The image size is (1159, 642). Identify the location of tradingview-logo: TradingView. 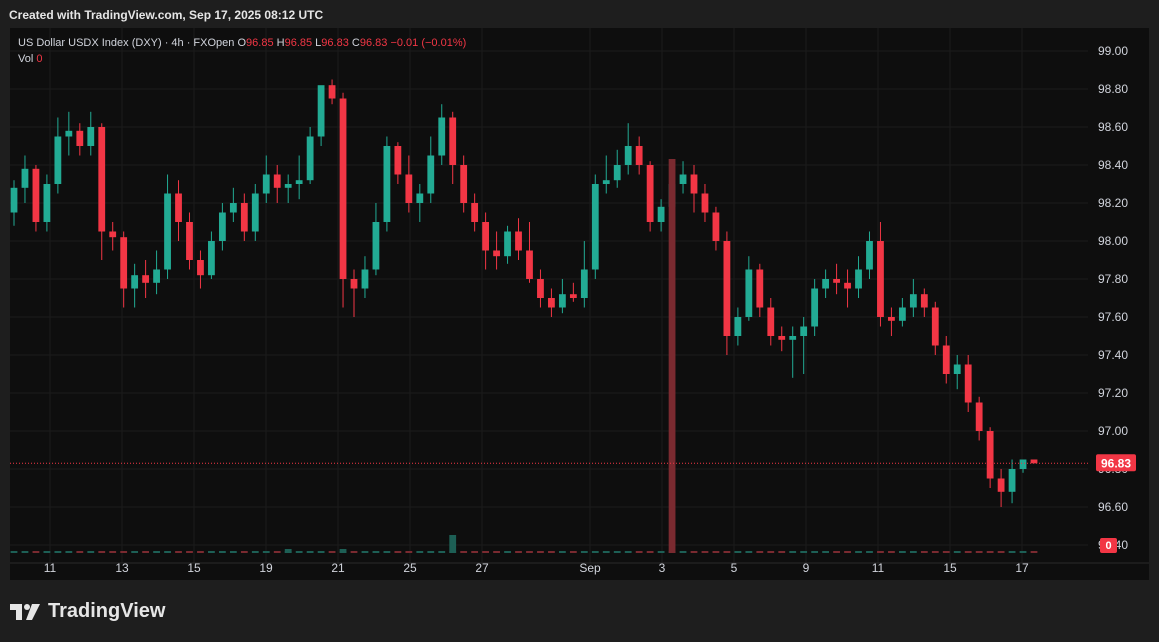
(87, 611).